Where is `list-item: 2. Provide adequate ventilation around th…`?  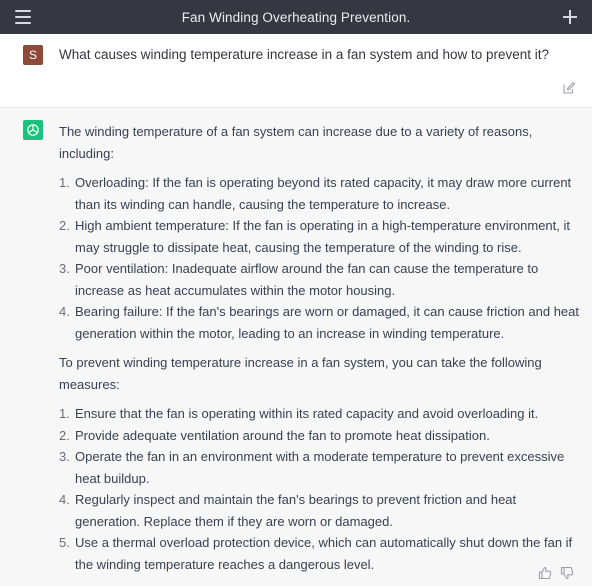 list-item: 2. Provide adequate ventilation around th… is located at coordinates (320, 436).